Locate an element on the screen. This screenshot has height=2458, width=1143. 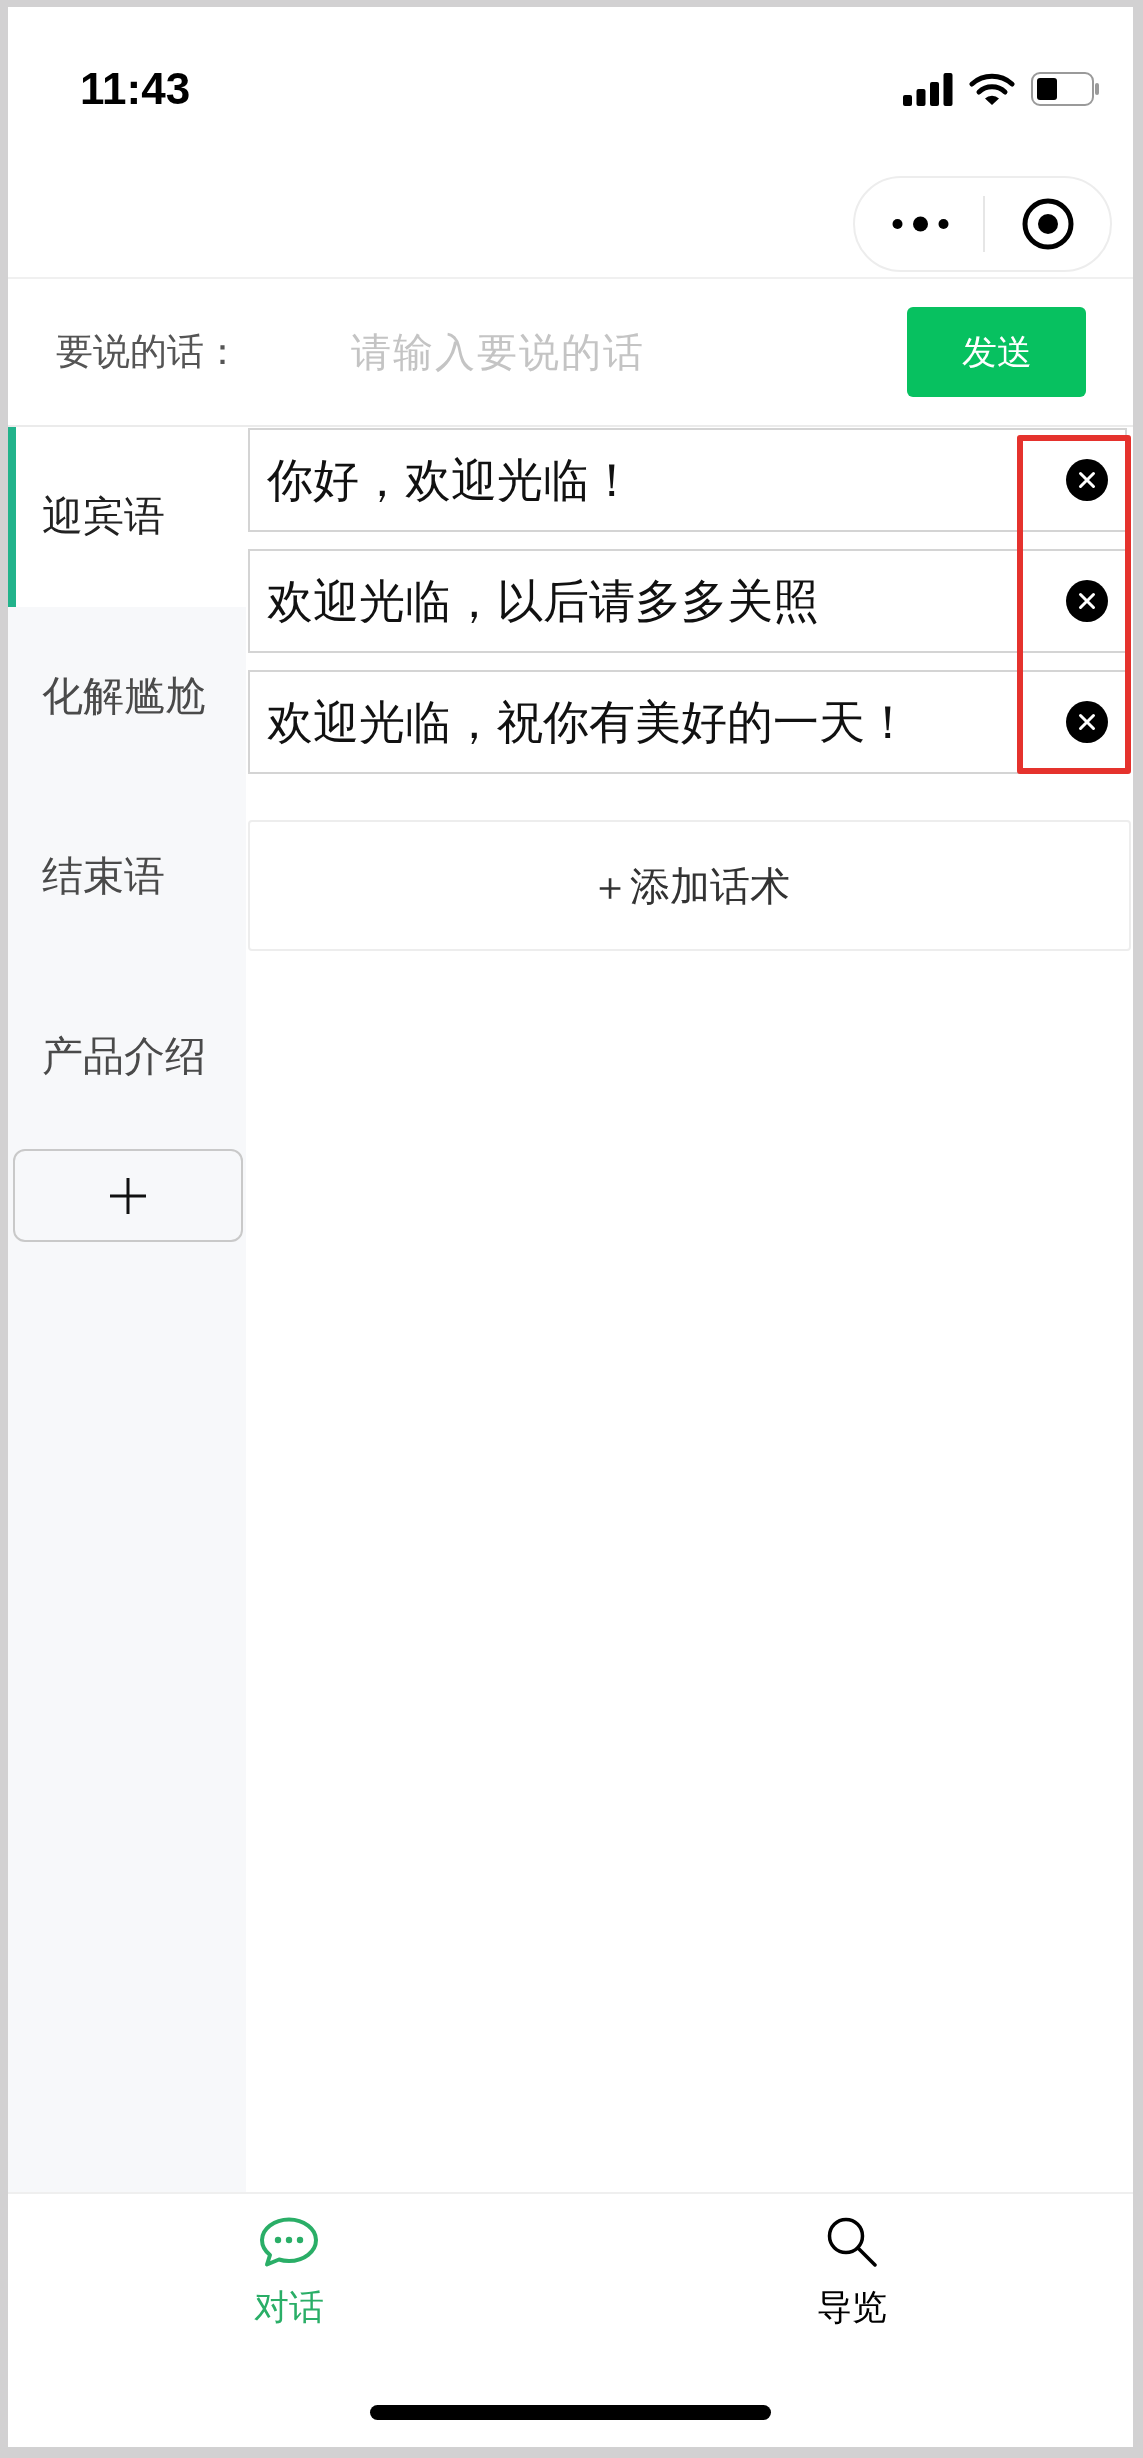
category-tab: 结束语 is located at coordinates (127, 877).